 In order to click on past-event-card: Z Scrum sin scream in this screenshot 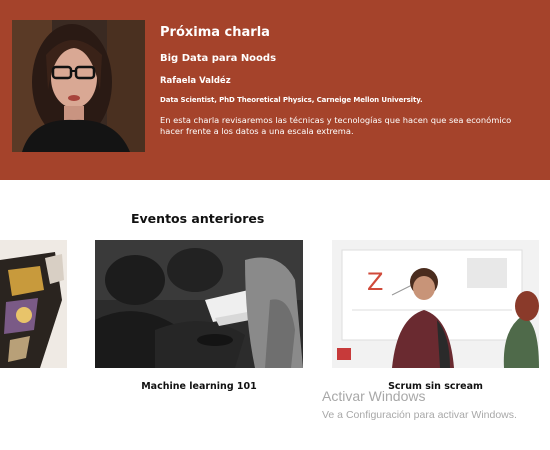, I will do `click(435, 316)`.